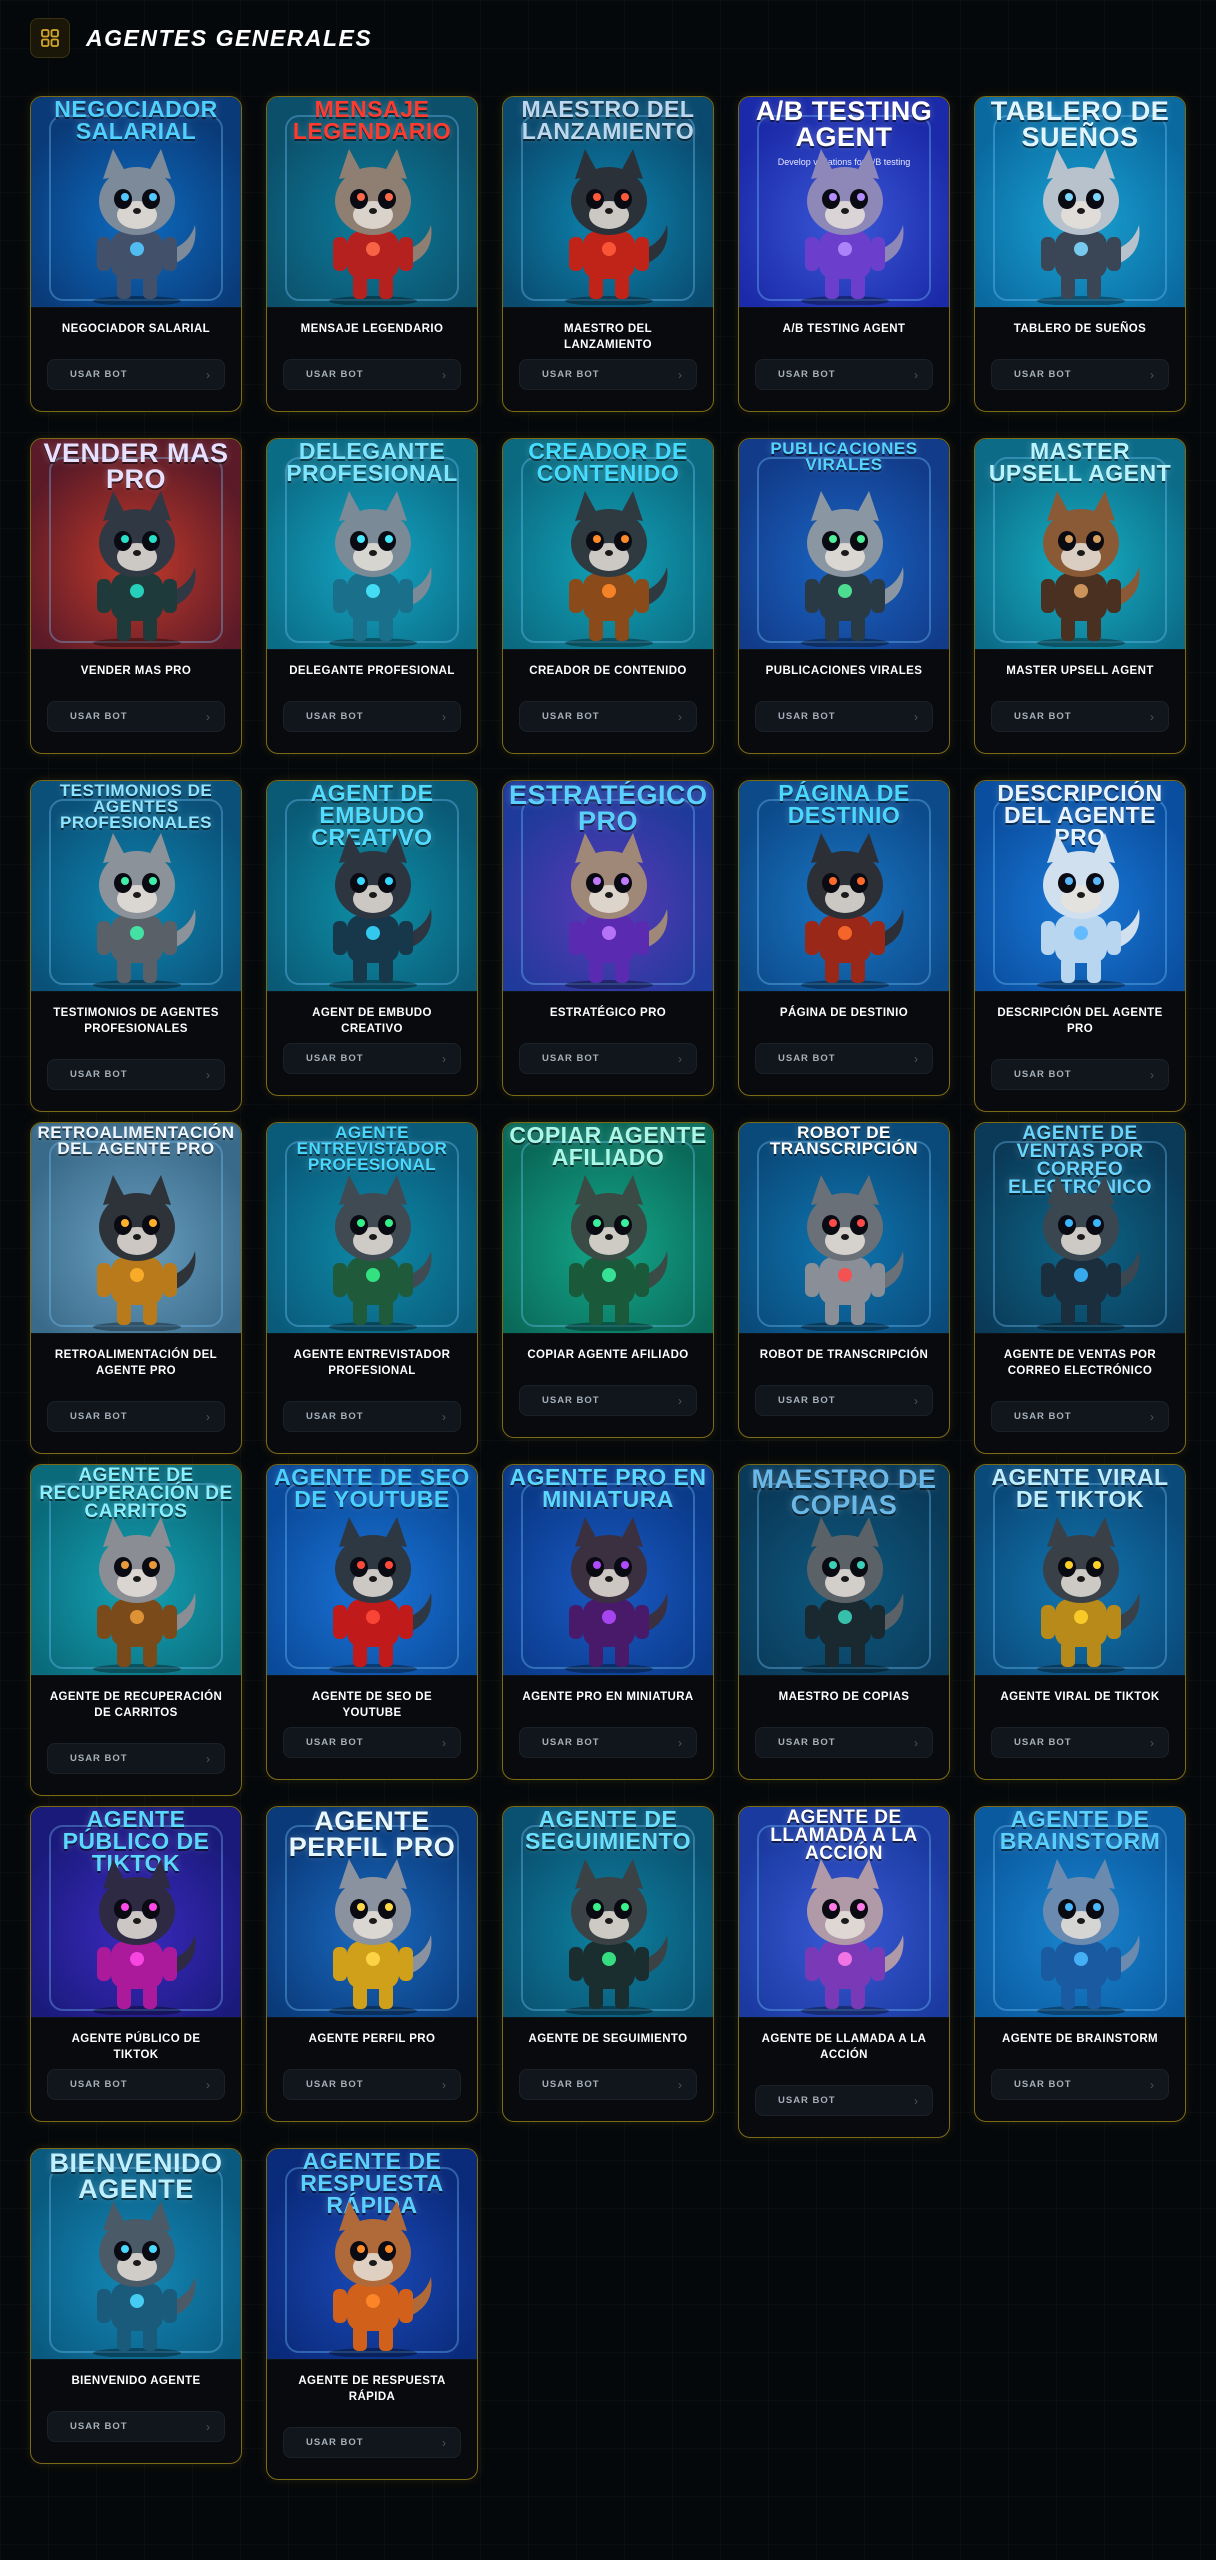 This screenshot has width=1216, height=2560. Describe the element at coordinates (1080, 1228) in the screenshot. I see `agent-thumbnail: AGENTE DE VENTAS POR CORREO ELECTRÓNICO` at that location.